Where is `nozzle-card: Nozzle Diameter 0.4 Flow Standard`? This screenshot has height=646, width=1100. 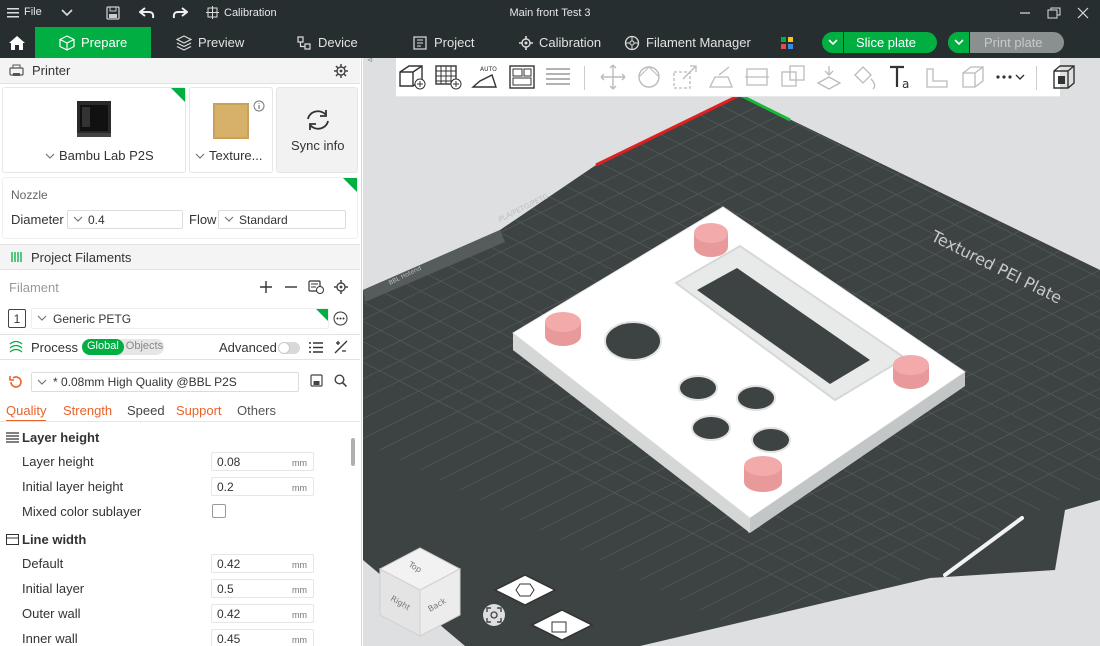
nozzle-card: Nozzle Diameter 0.4 Flow Standard is located at coordinates (180, 208).